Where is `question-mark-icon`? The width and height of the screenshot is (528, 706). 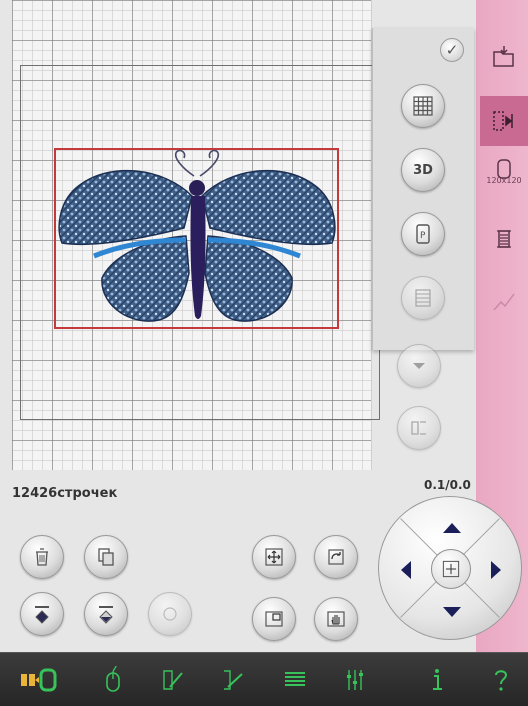 question-mark-icon is located at coordinates (501, 680).